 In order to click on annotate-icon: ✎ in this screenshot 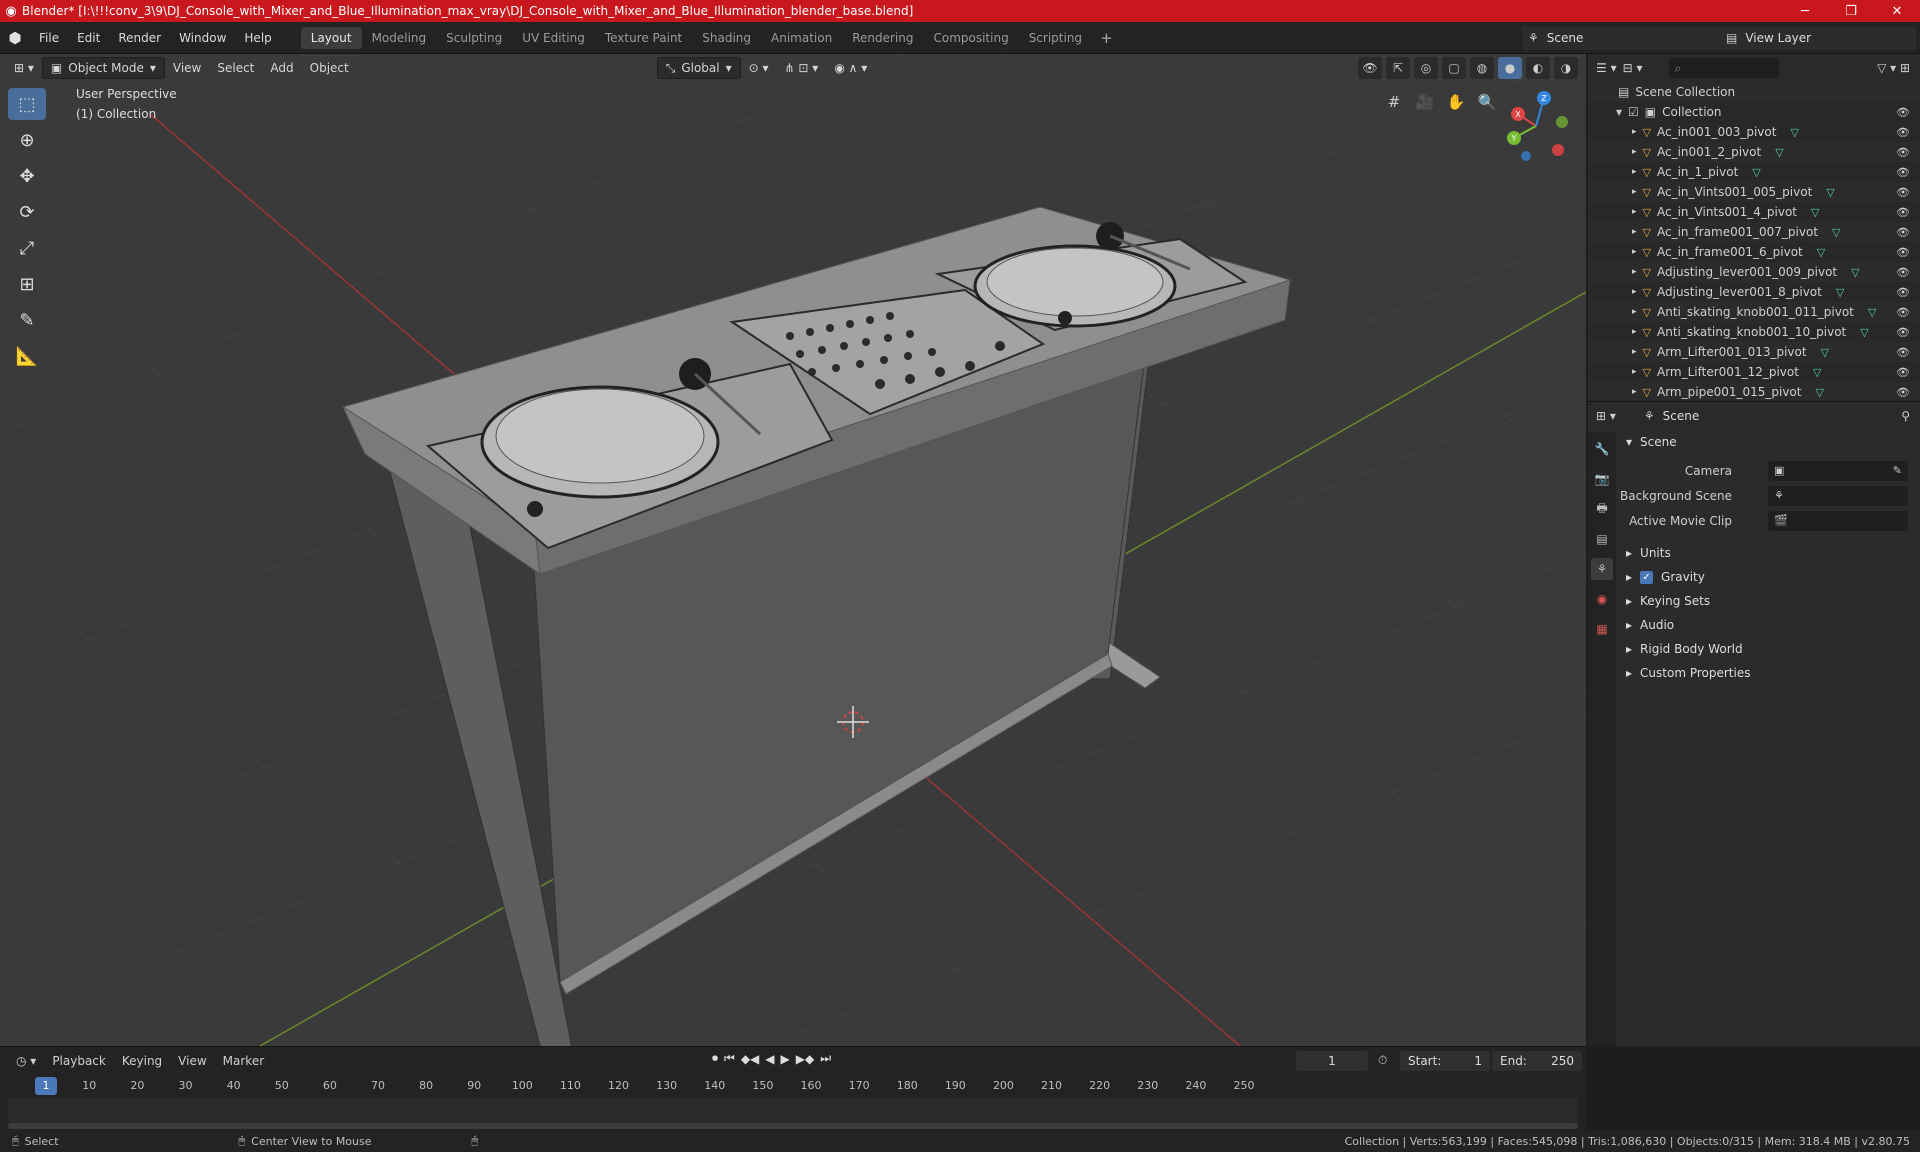, I will do `click(27, 320)`.